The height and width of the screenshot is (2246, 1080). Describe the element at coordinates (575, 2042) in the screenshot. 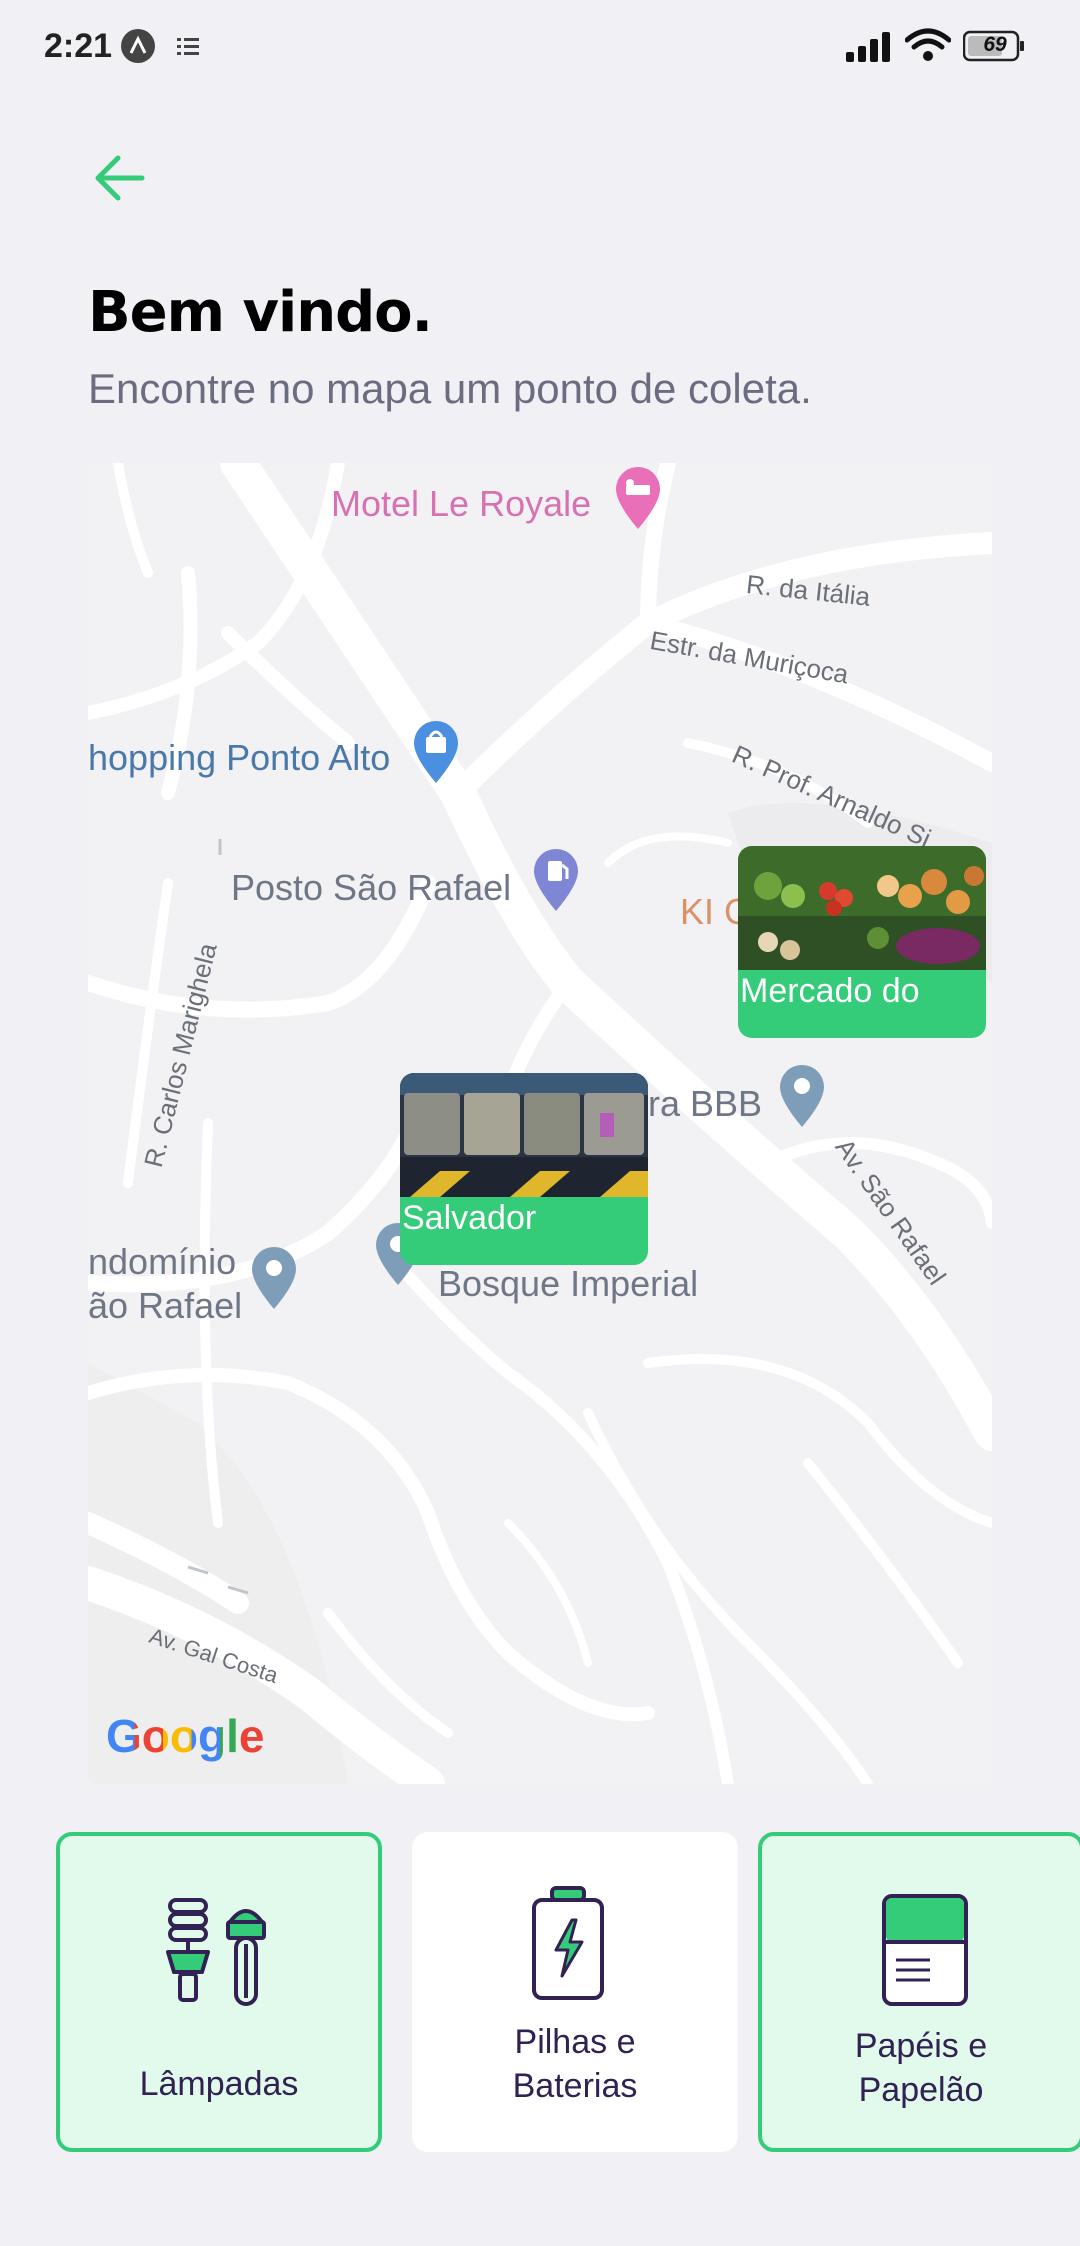

I see `item-label: Pilhas e` at that location.